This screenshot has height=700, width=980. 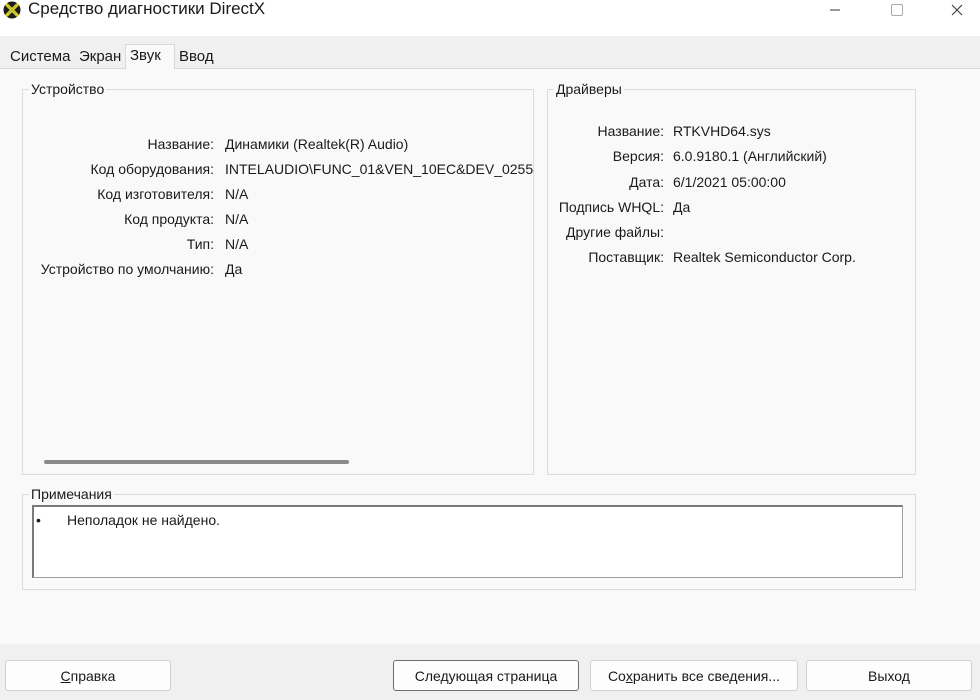 I want to click on exit-button-label: Выход, so click(x=889, y=675).